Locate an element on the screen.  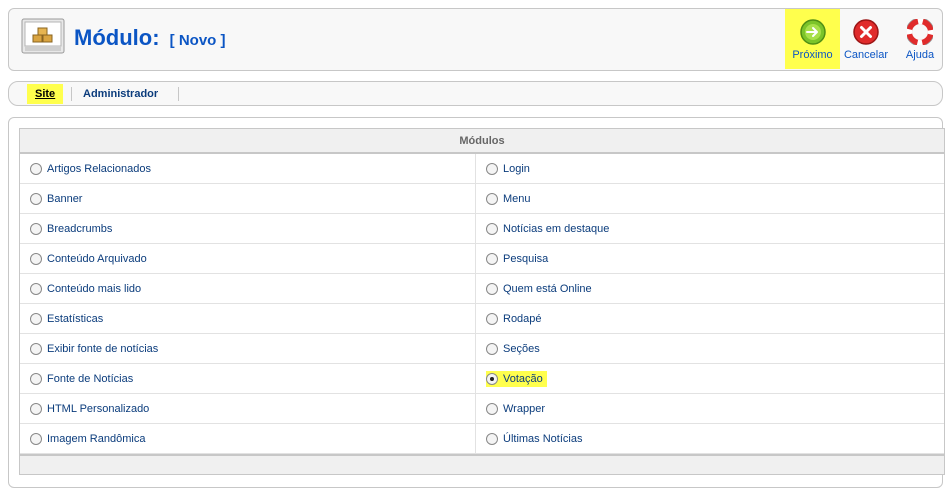
page-title: Módulo: [ Novo ] is located at coordinates (149, 38).